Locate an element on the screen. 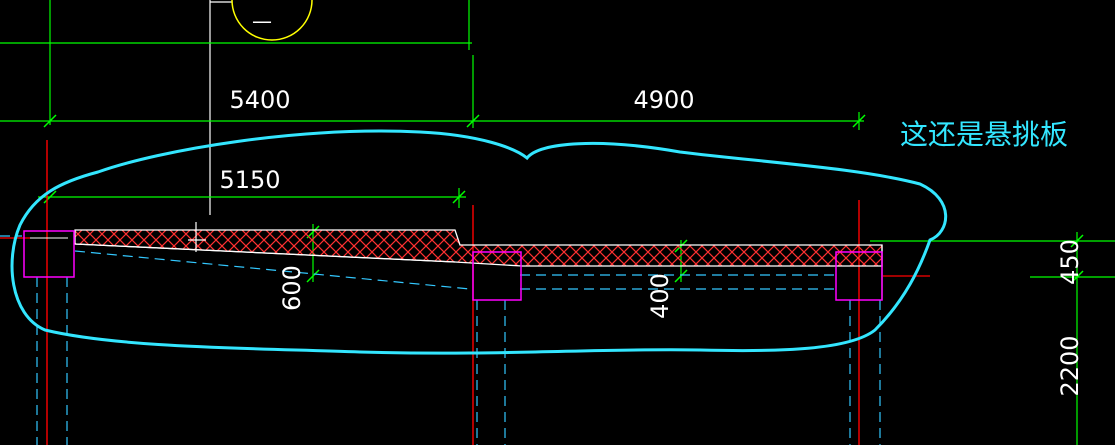 The height and width of the screenshot is (445, 1115). dim-beam-depth-left: 600 is located at coordinates (292, 288).